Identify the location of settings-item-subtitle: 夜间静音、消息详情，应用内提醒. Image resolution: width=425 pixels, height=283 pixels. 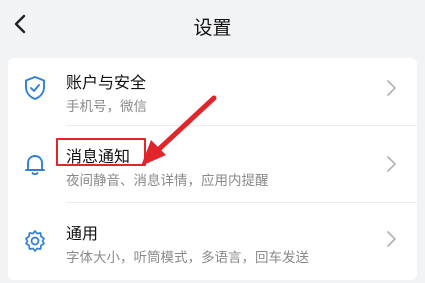
(167, 181).